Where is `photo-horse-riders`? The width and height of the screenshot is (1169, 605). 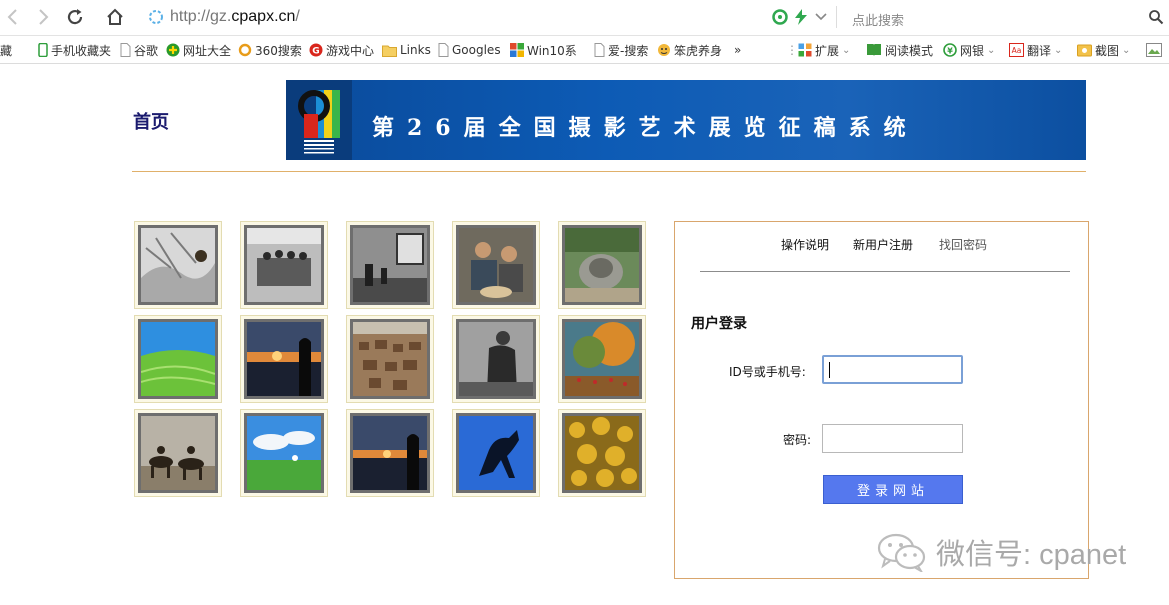 photo-horse-riders is located at coordinates (178, 453).